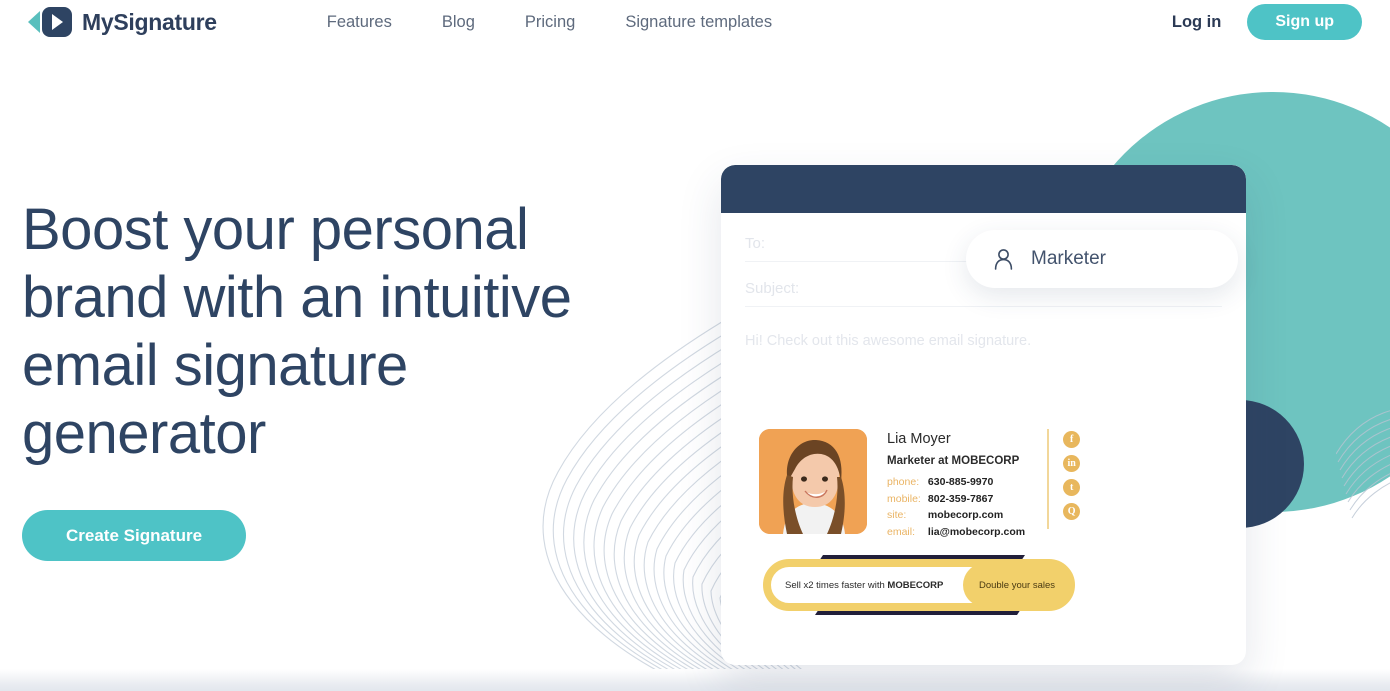  What do you see at coordinates (965, 515) in the screenshot?
I see `signature-contact-value: mobecorp.com` at bounding box center [965, 515].